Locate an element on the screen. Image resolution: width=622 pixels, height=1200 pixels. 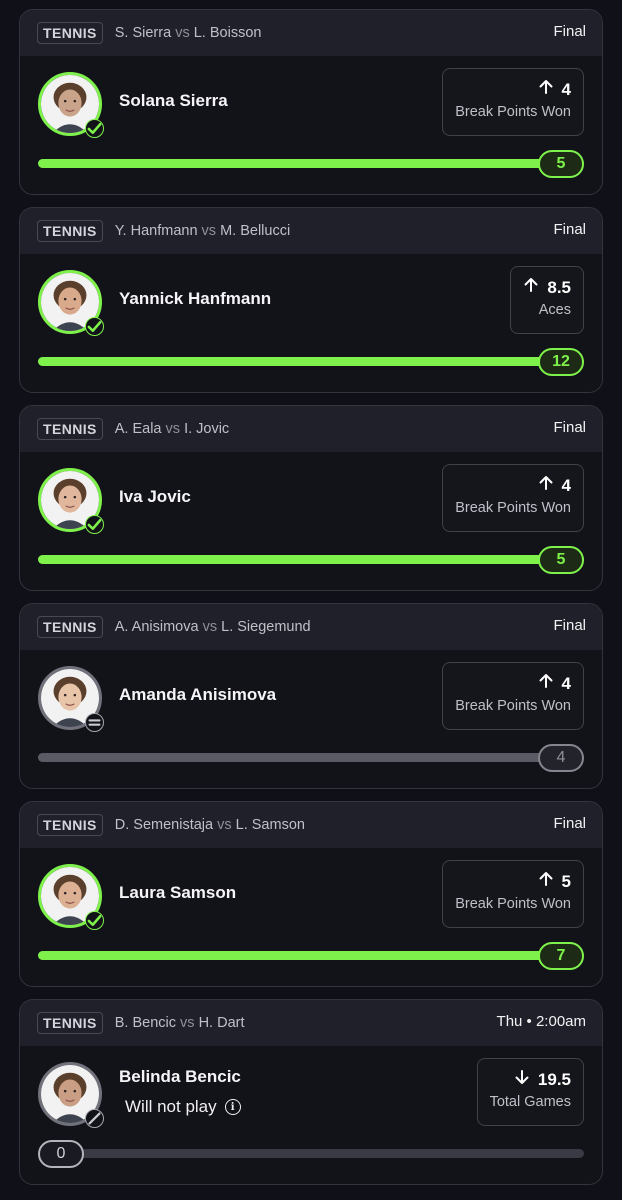
matchup-label: B. Bencic vs H. Dart is located at coordinates (180, 1023).